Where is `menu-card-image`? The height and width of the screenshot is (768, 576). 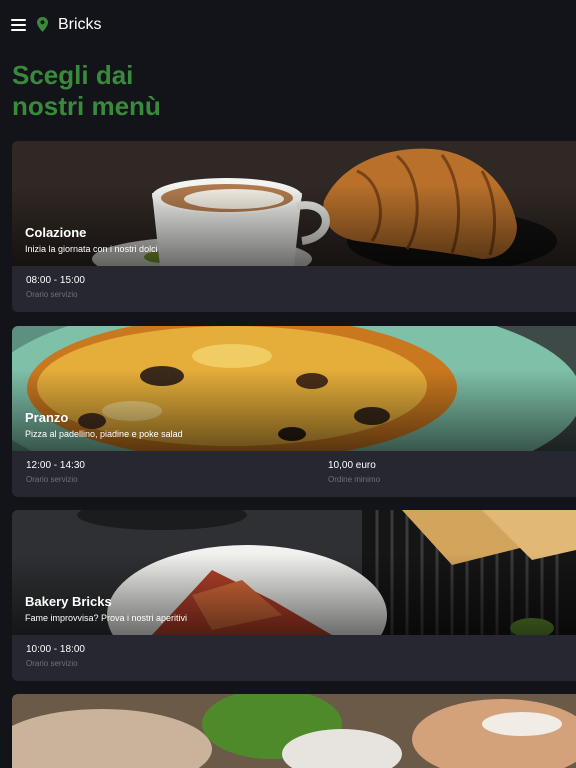
menu-card-image is located at coordinates (294, 731).